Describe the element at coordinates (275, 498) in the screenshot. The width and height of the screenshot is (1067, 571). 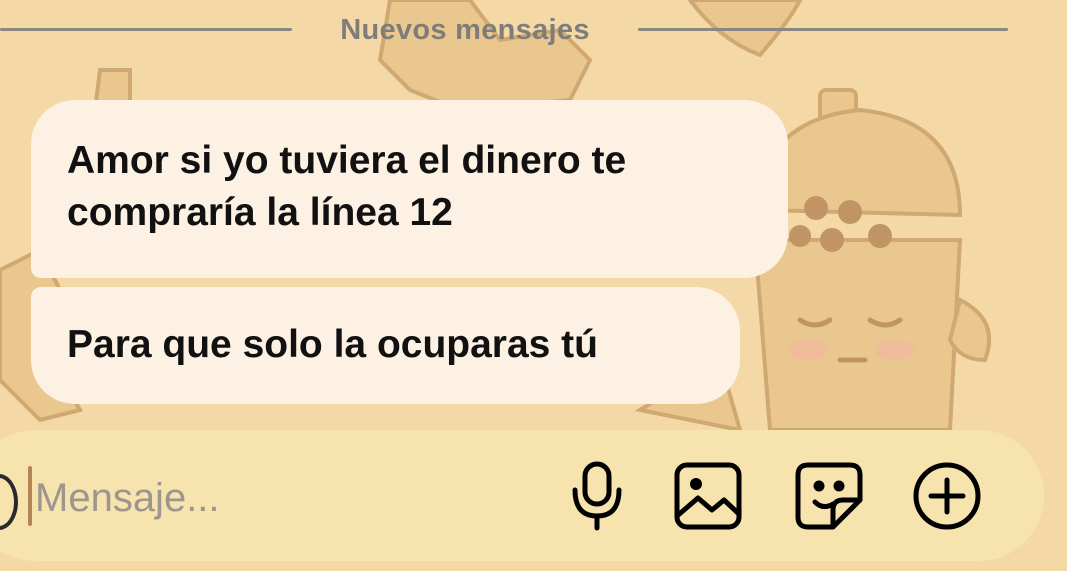
I see `message-input` at that location.